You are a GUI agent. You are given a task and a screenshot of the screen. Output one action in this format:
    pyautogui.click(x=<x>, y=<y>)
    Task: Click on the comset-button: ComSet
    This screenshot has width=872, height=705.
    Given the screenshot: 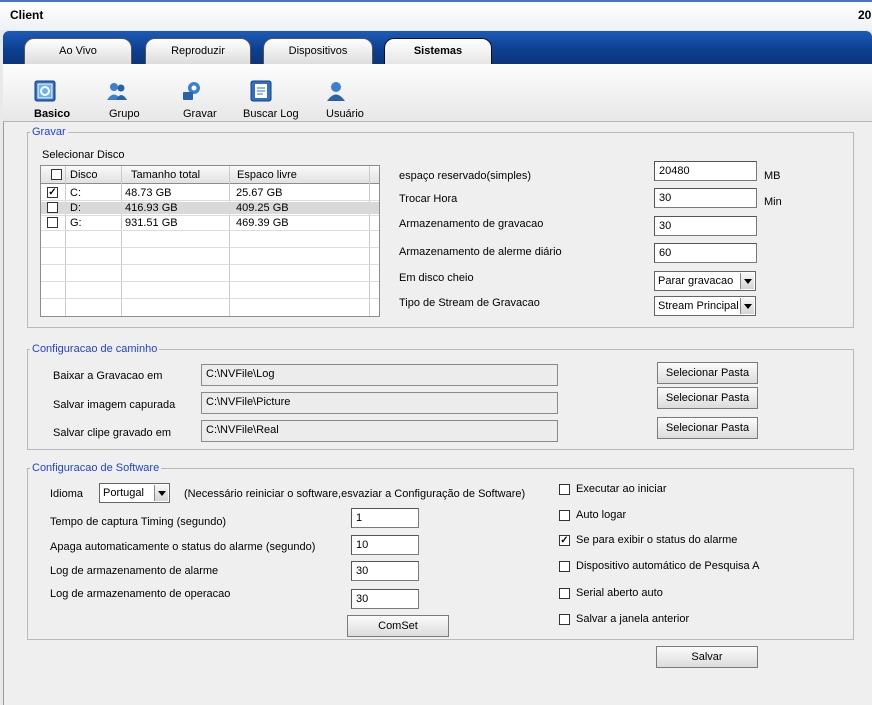 What is the action you would take?
    pyautogui.click(x=398, y=626)
    